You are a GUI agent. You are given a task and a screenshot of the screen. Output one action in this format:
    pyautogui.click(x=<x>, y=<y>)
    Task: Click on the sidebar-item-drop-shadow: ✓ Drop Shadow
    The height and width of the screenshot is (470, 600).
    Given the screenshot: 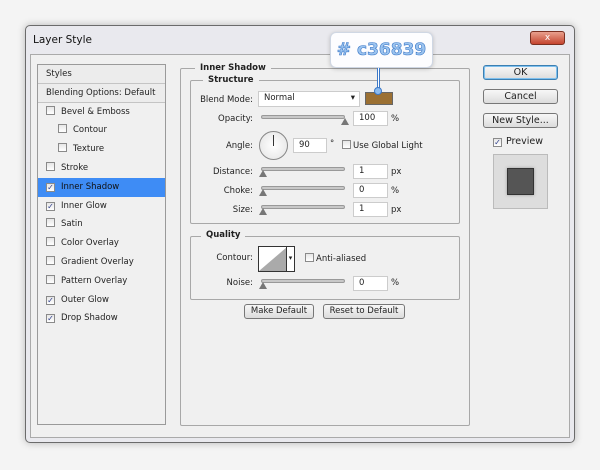 What is the action you would take?
    pyautogui.click(x=101, y=318)
    